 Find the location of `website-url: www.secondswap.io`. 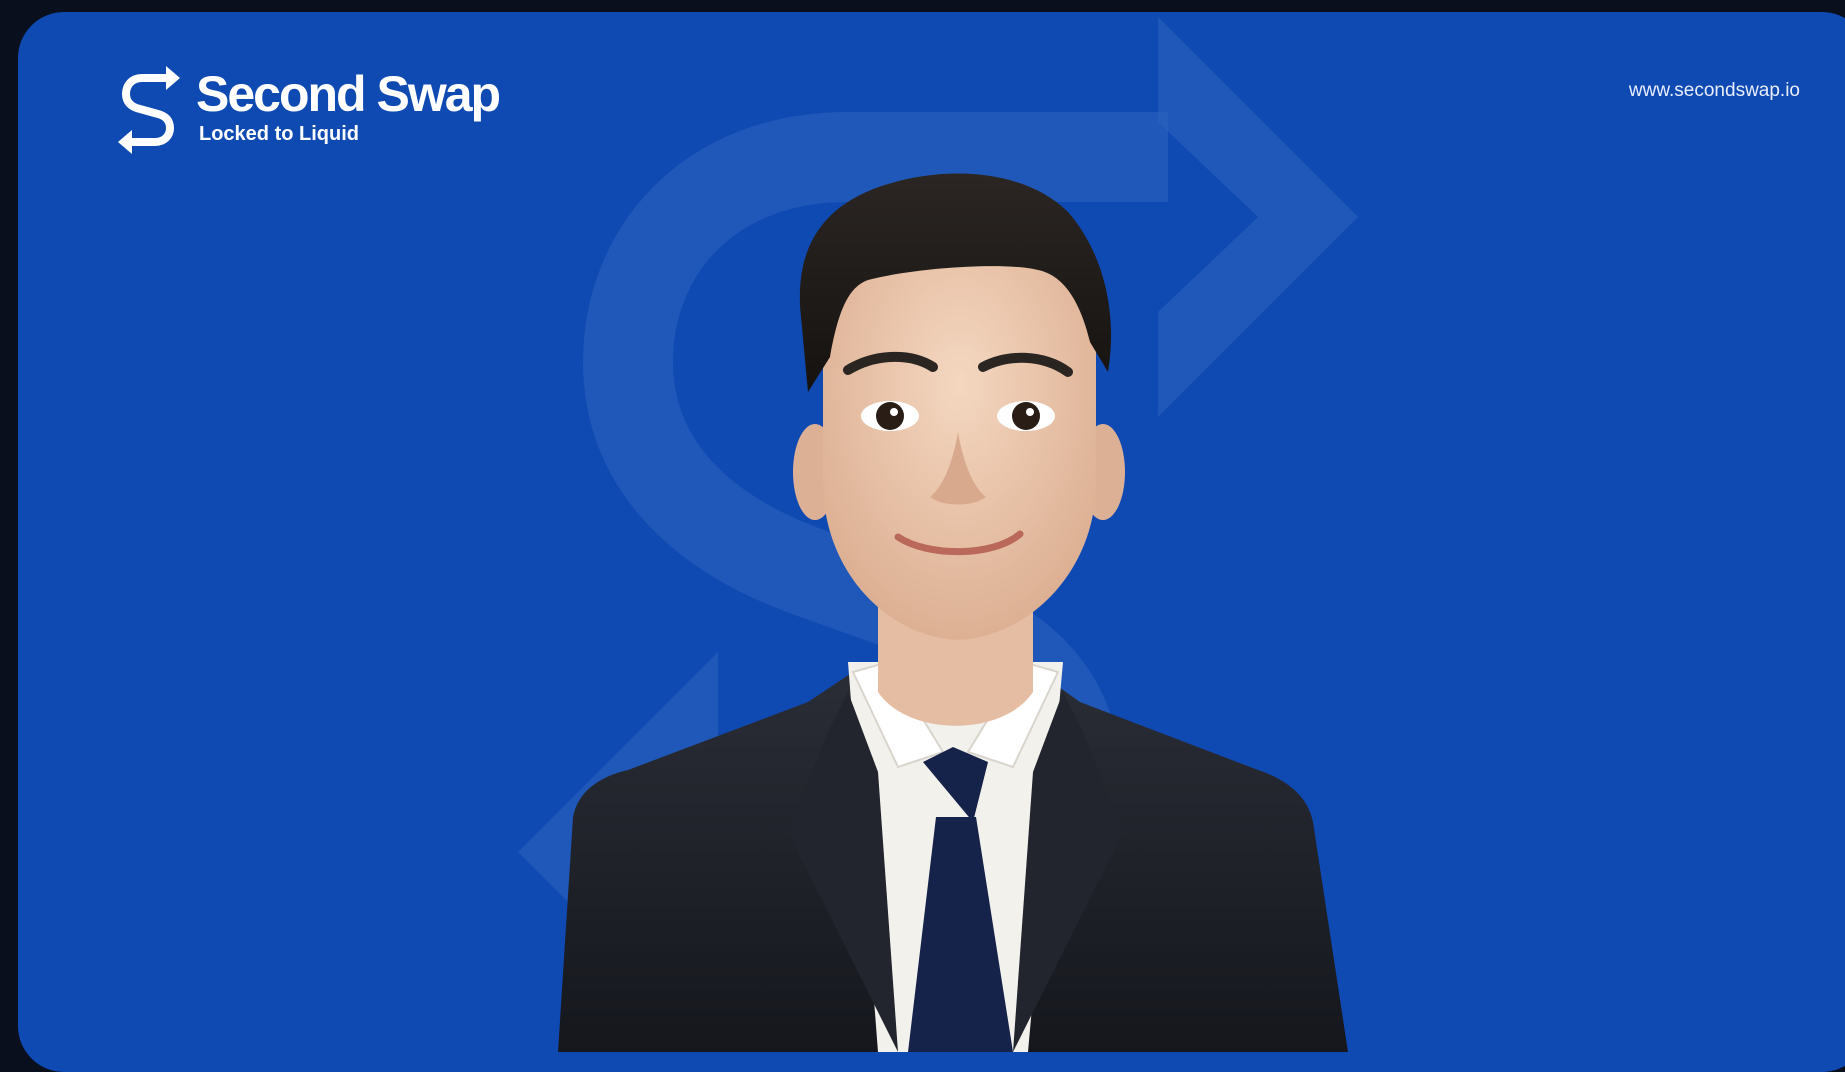

website-url: www.secondswap.io is located at coordinates (1714, 91).